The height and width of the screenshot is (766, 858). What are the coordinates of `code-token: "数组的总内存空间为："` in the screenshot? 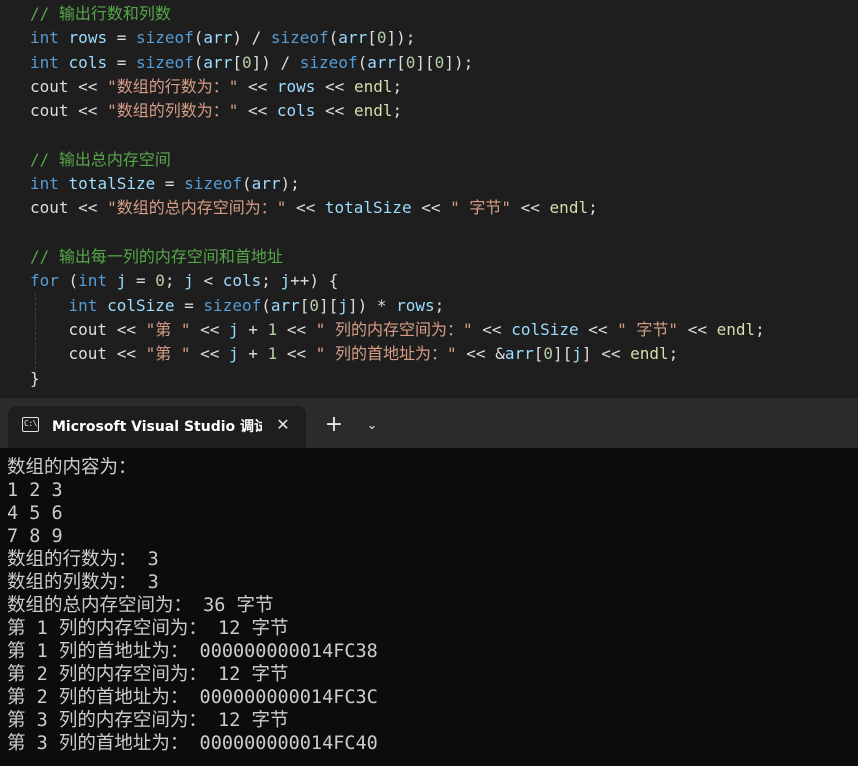 It's located at (197, 208).